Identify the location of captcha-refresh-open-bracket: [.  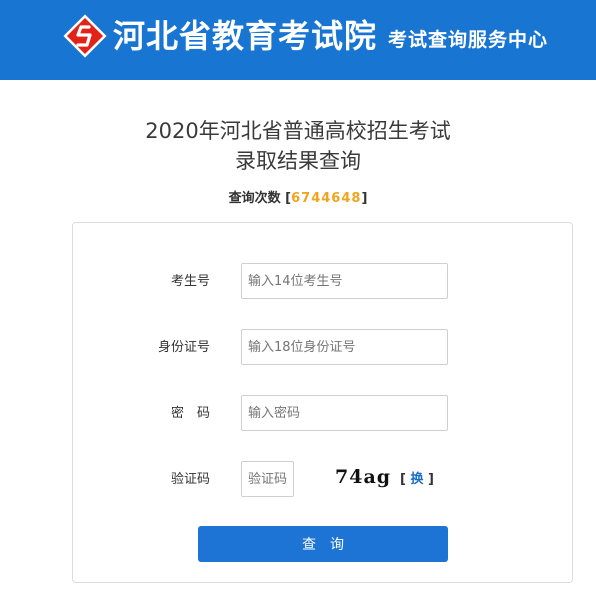
(403, 479).